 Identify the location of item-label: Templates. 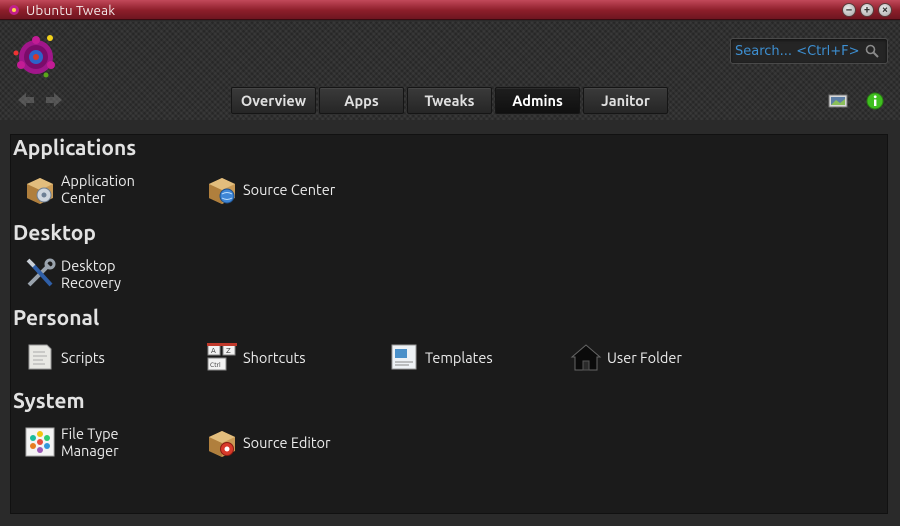
(459, 357).